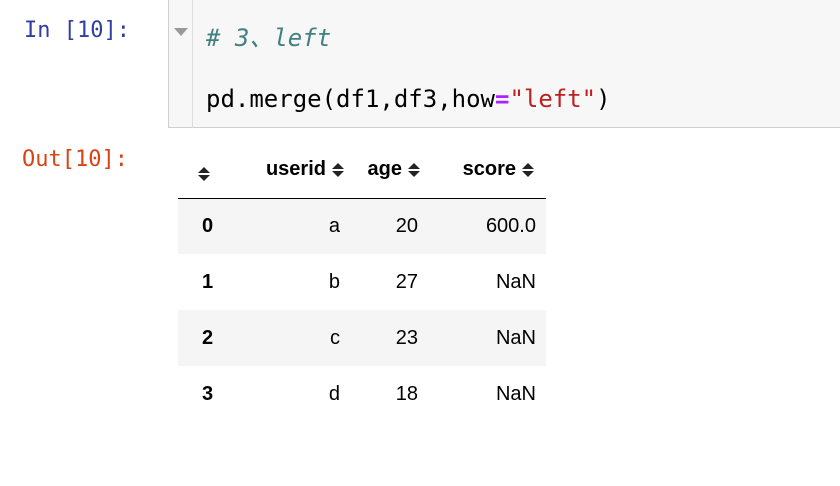  Describe the element at coordinates (208, 225) in the screenshot. I see `row-index: 0` at that location.